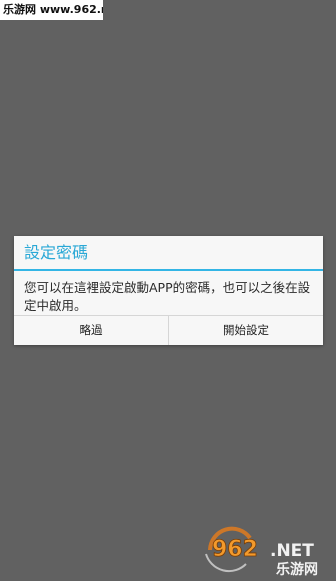 The height and width of the screenshot is (581, 336). What do you see at coordinates (167, 296) in the screenshot?
I see `dialog-message: 您可以在這裡設定啟動APP的密碼，也可以之後在設定中啟用。` at bounding box center [167, 296].